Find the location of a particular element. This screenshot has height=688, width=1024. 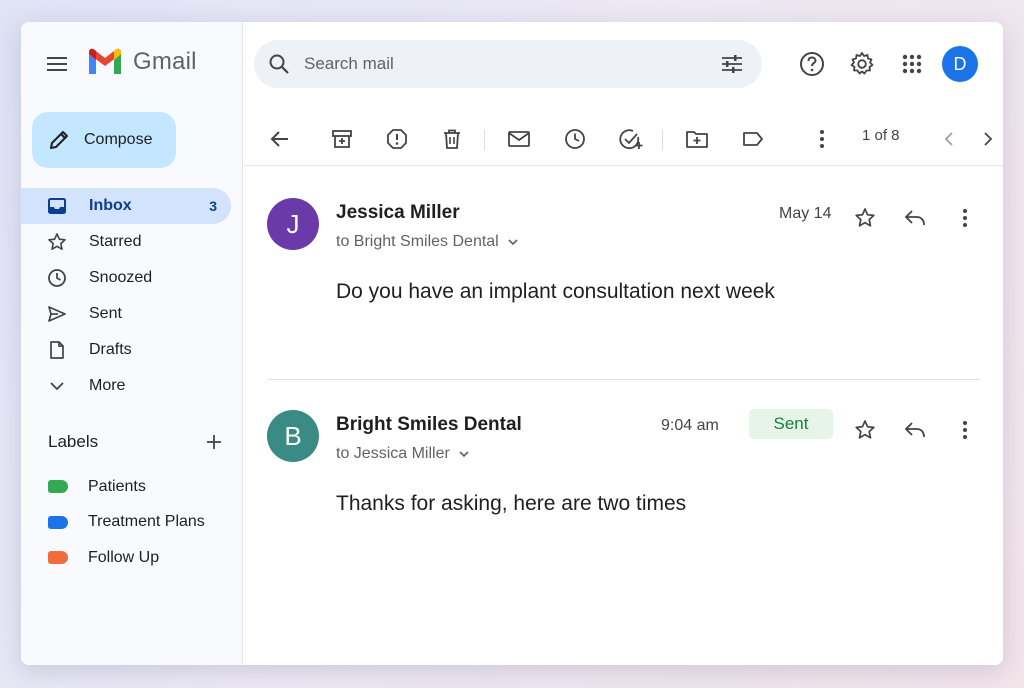

label-list: Patients Treatment Plans Follow Up is located at coordinates (126, 522).